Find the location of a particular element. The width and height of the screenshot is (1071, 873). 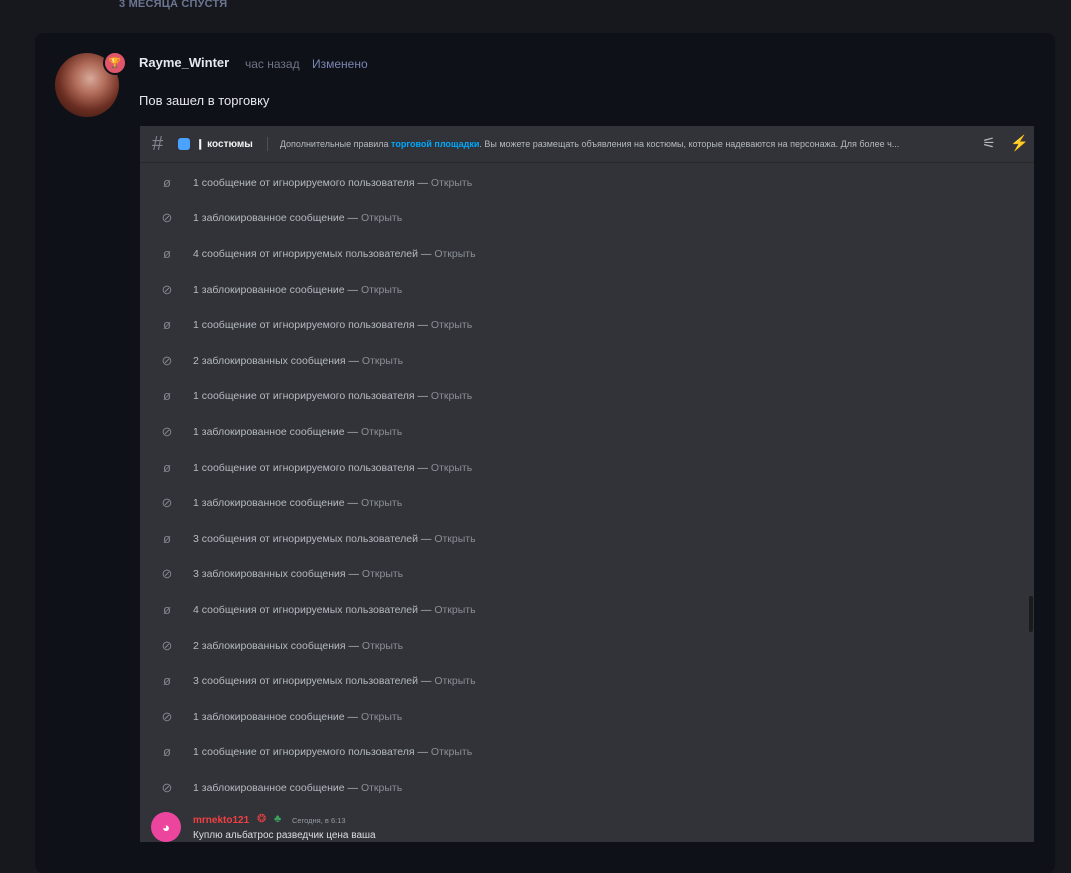

blocked-row-text: 2 заблокированных сообщения — Открыть is located at coordinates (298, 361).